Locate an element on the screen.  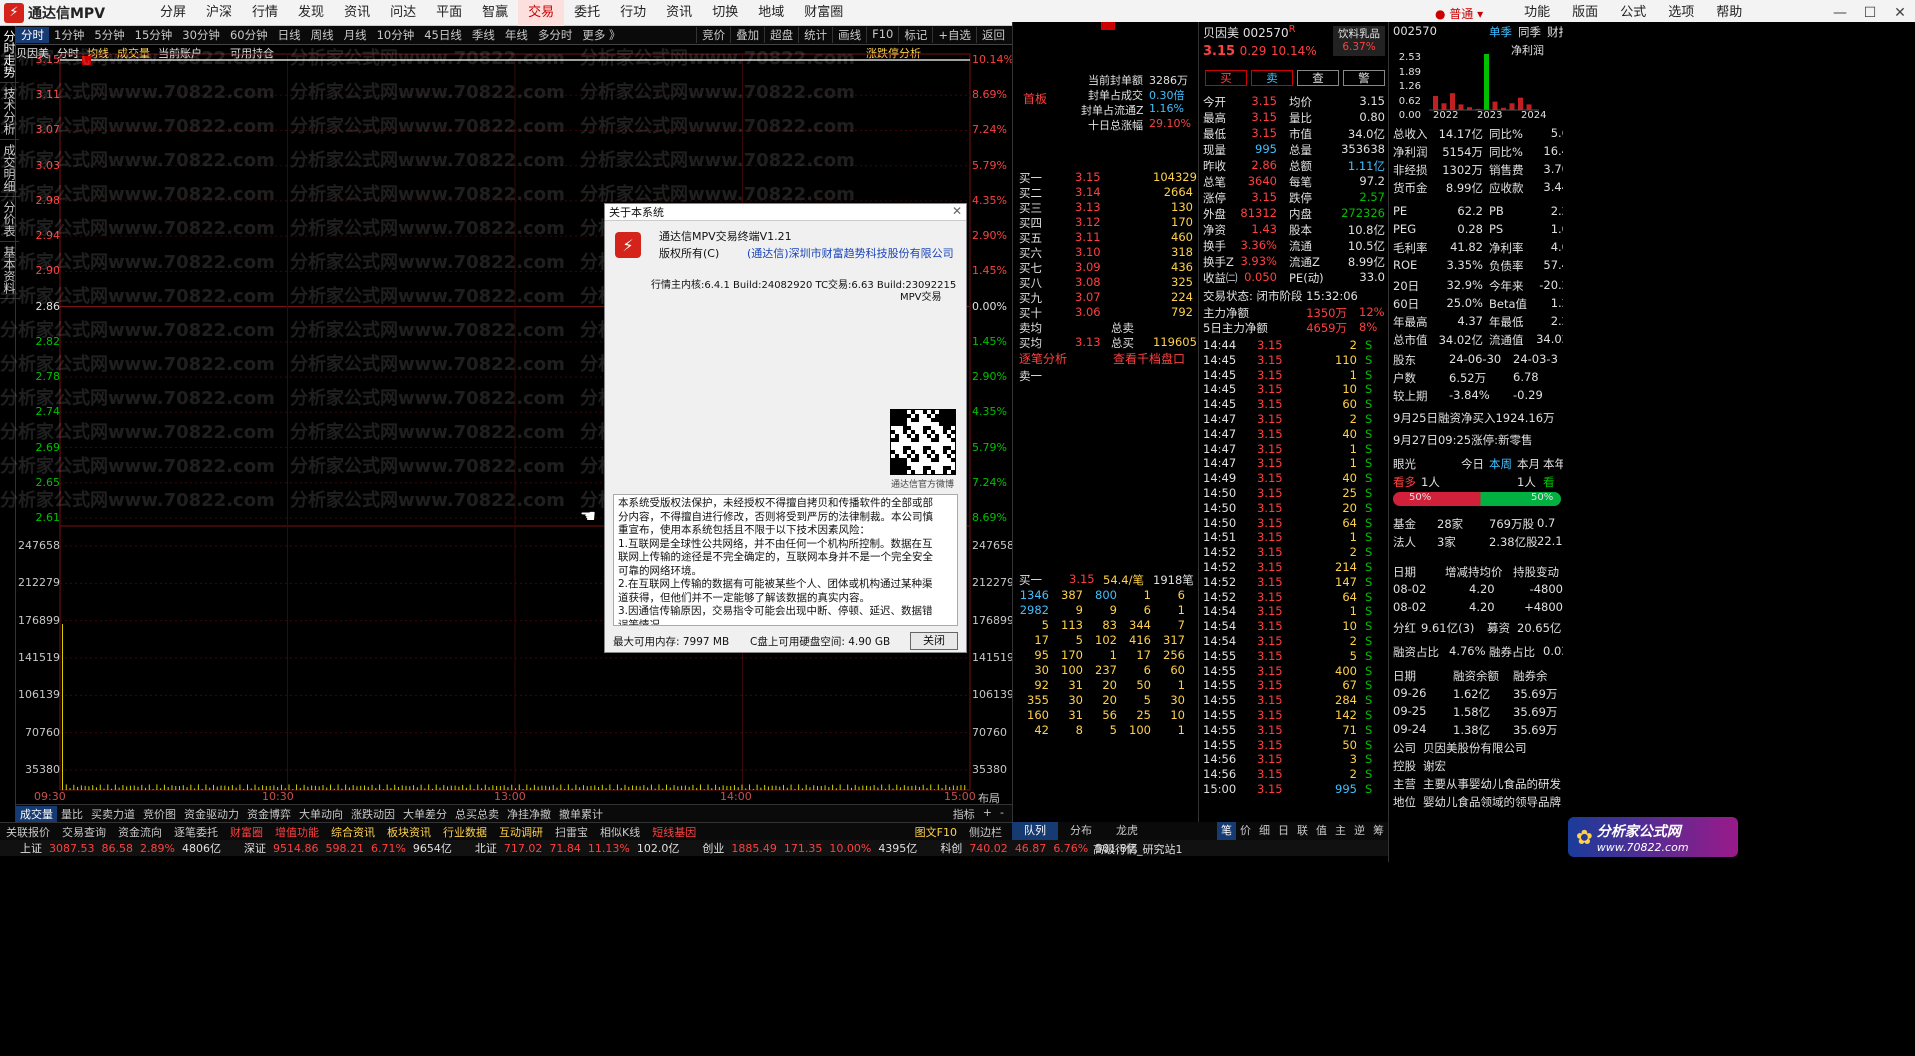
indicator-tab: 总买总卖 is located at coordinates (477, 814).